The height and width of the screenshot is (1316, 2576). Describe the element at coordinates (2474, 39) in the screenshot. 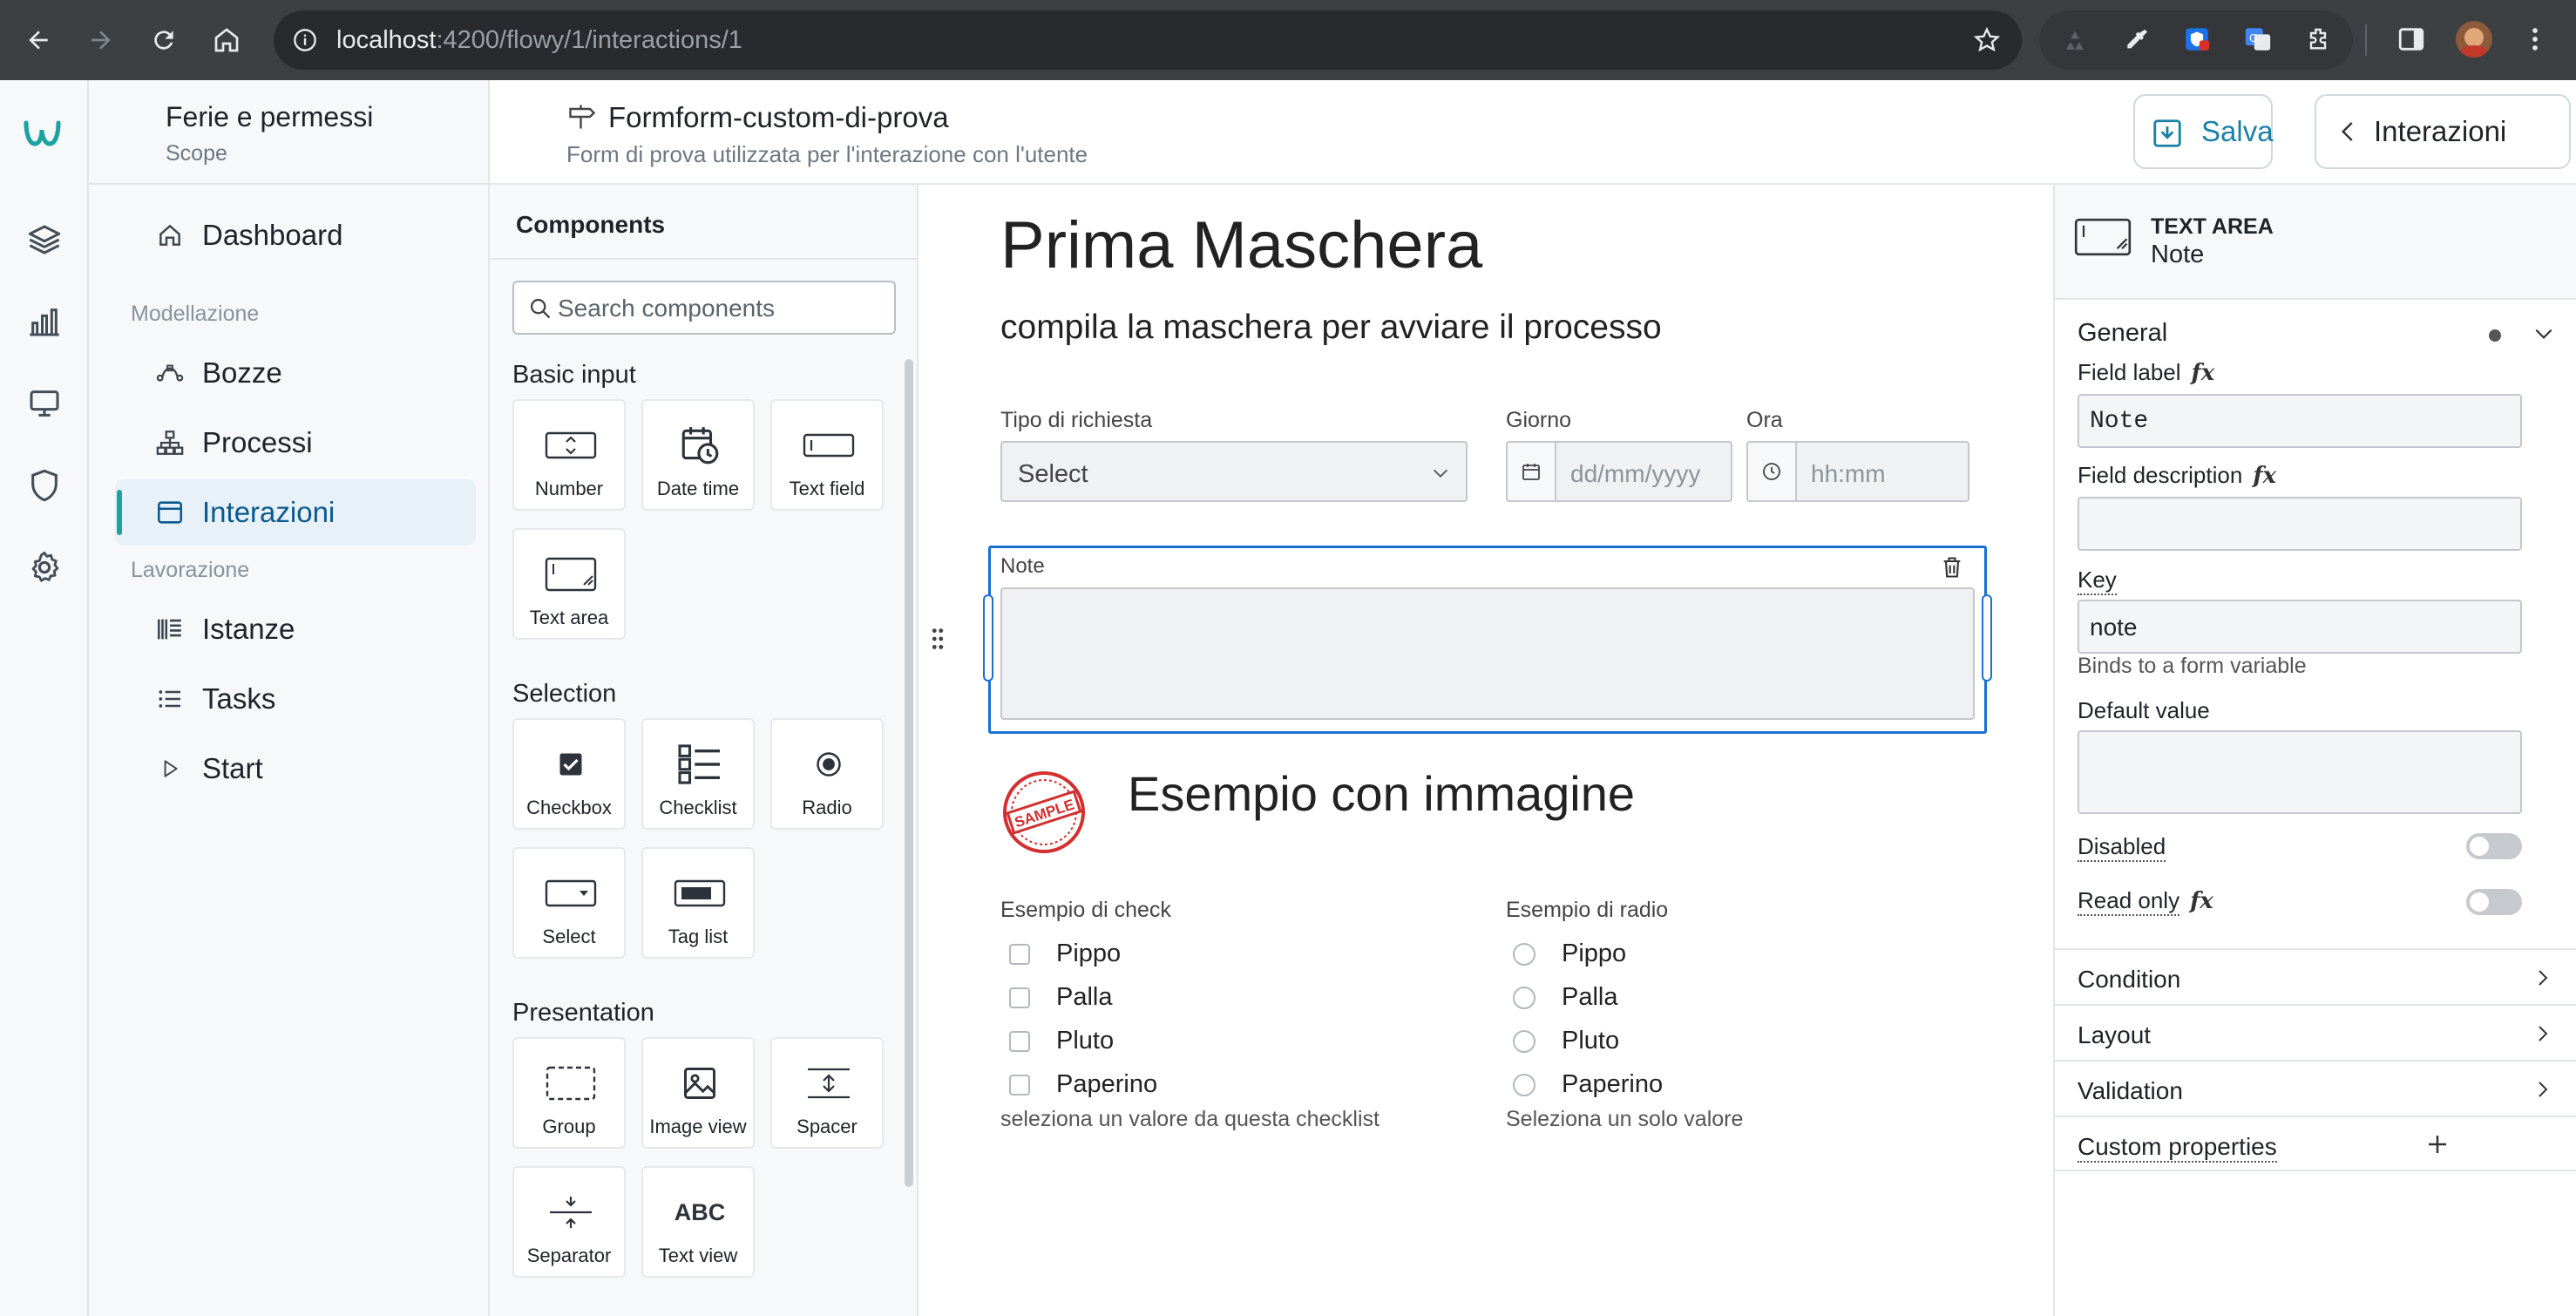

I see `profile-avatar` at that location.